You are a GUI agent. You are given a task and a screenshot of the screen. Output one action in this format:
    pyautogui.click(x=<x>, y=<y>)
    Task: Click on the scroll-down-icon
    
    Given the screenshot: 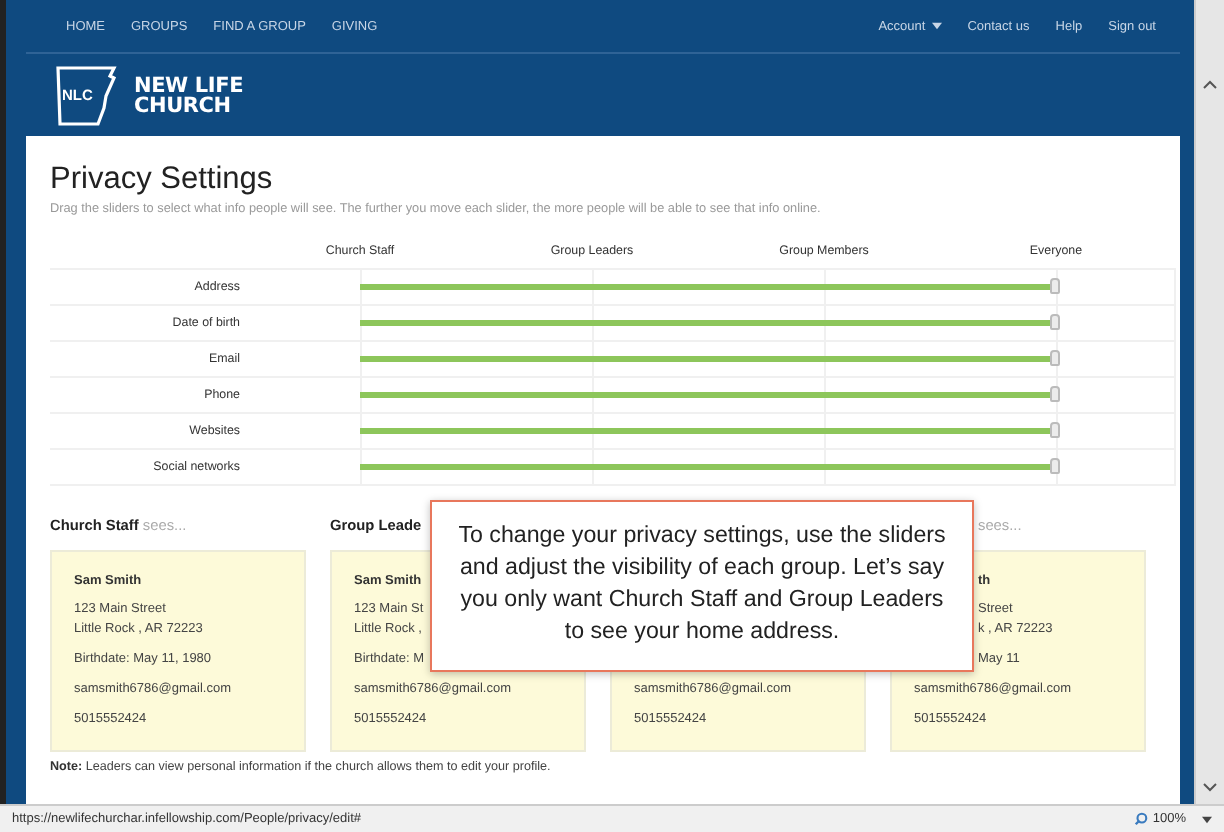 What is the action you would take?
    pyautogui.click(x=1210, y=787)
    